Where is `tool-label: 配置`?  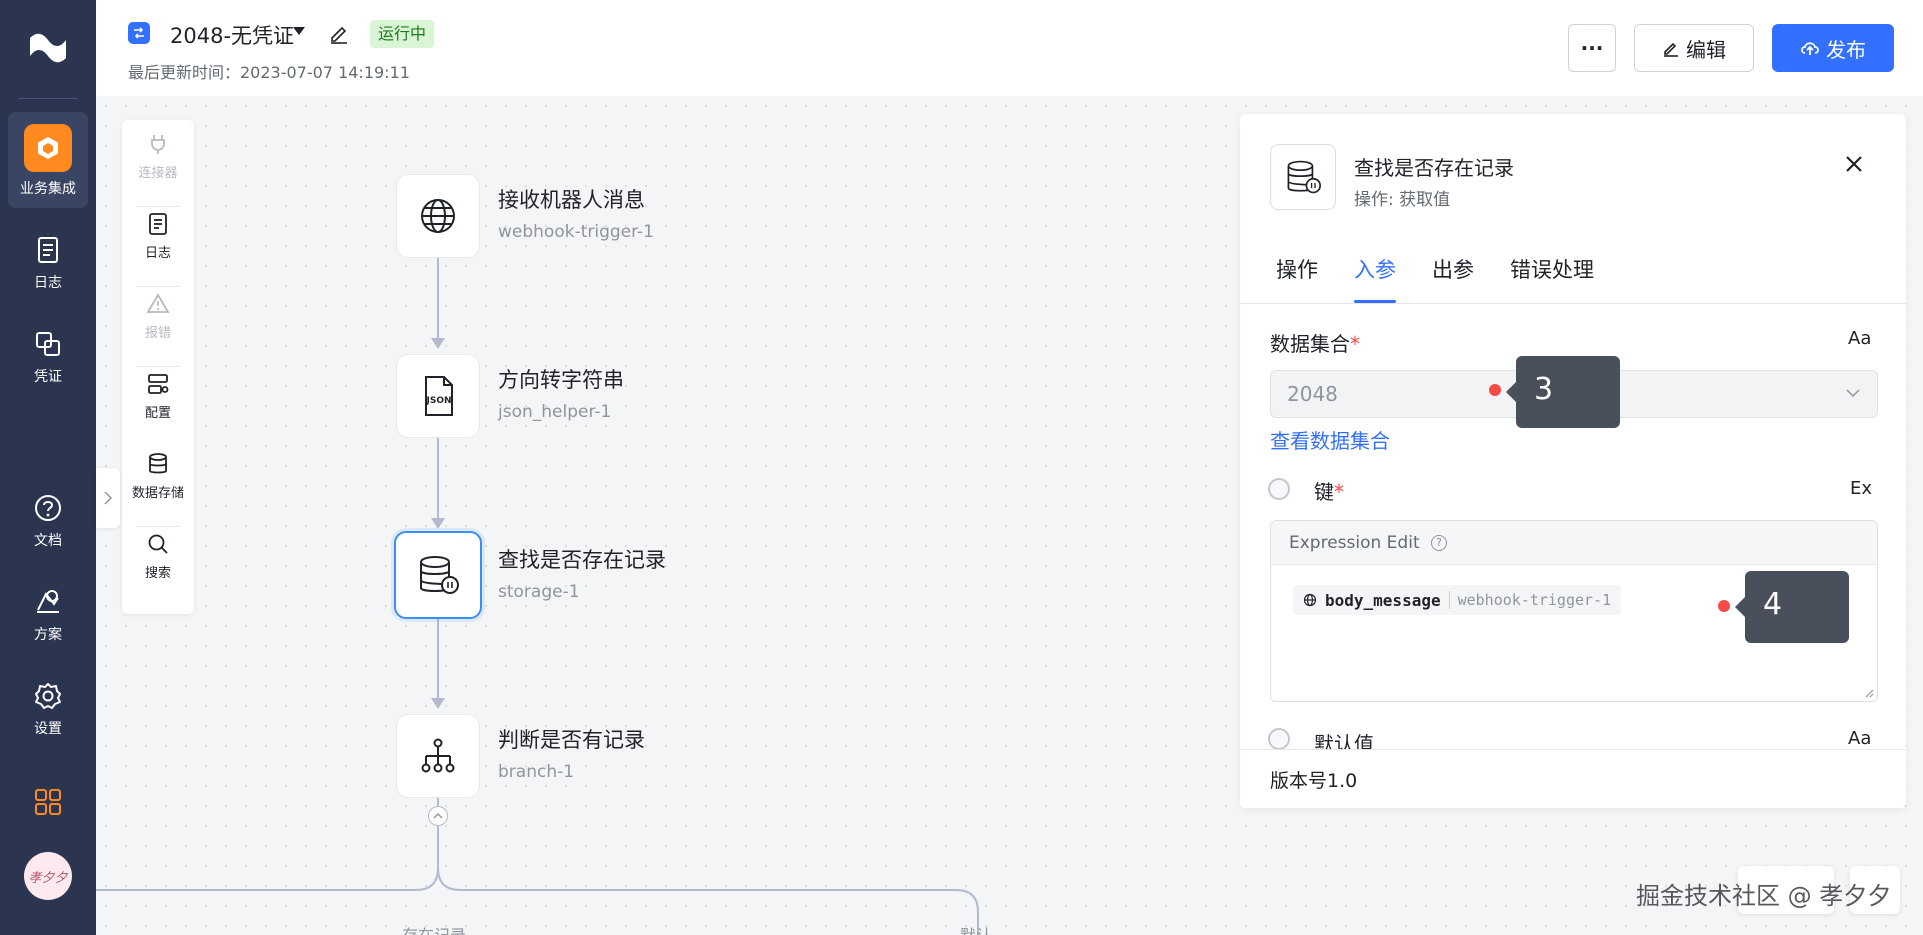 tool-label: 配置 is located at coordinates (157, 413).